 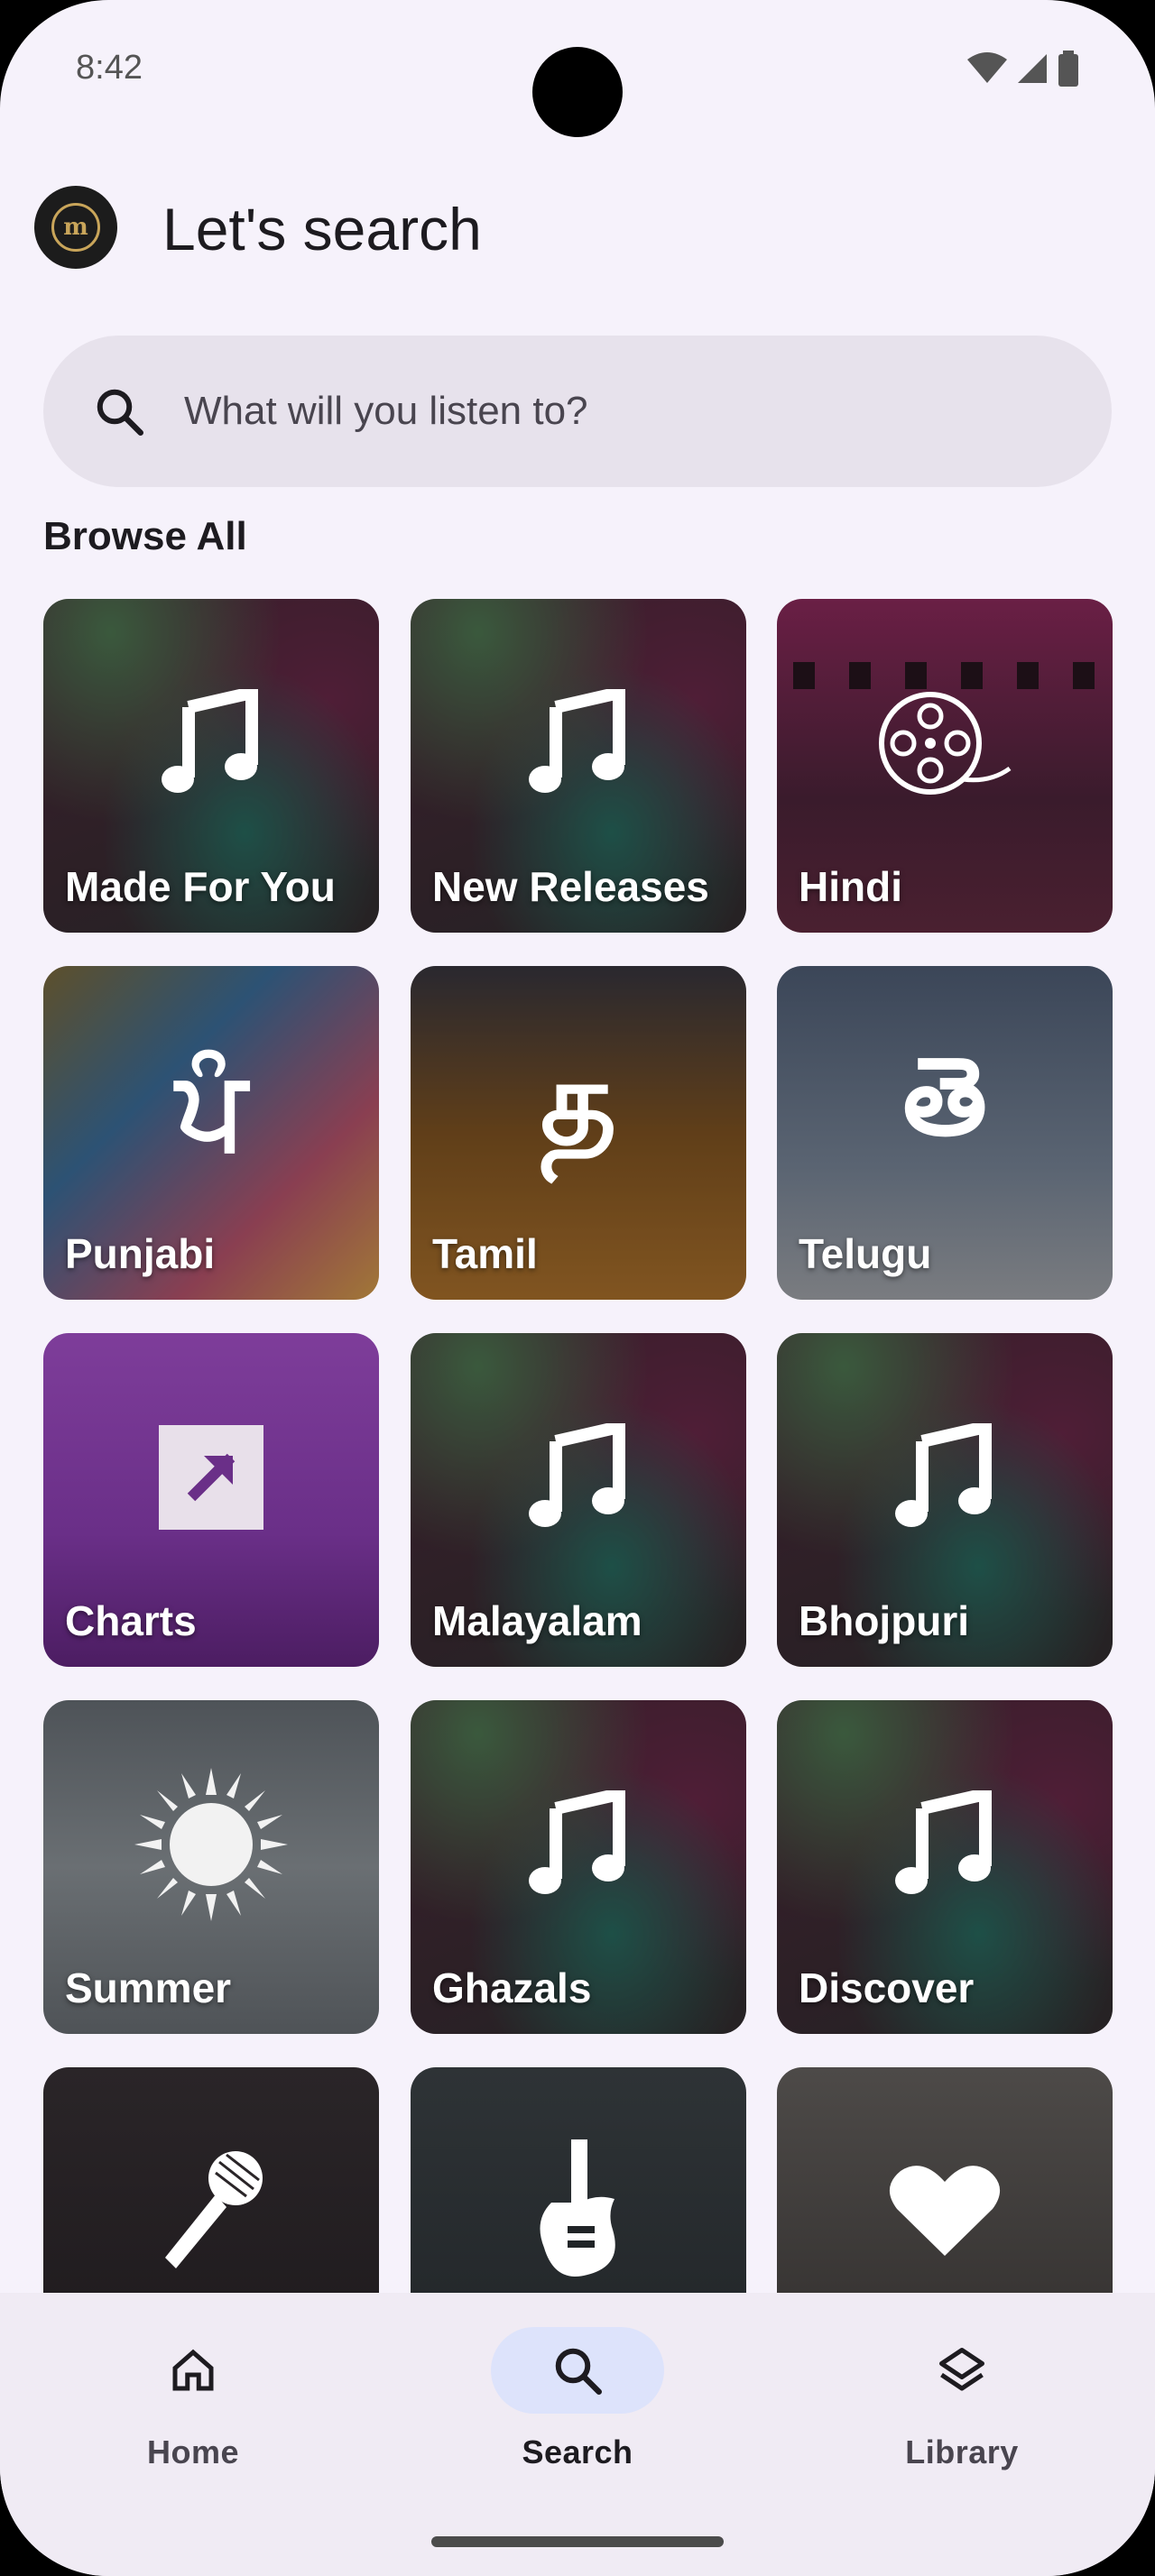 I want to click on guitar-icon, so click(x=578, y=2208).